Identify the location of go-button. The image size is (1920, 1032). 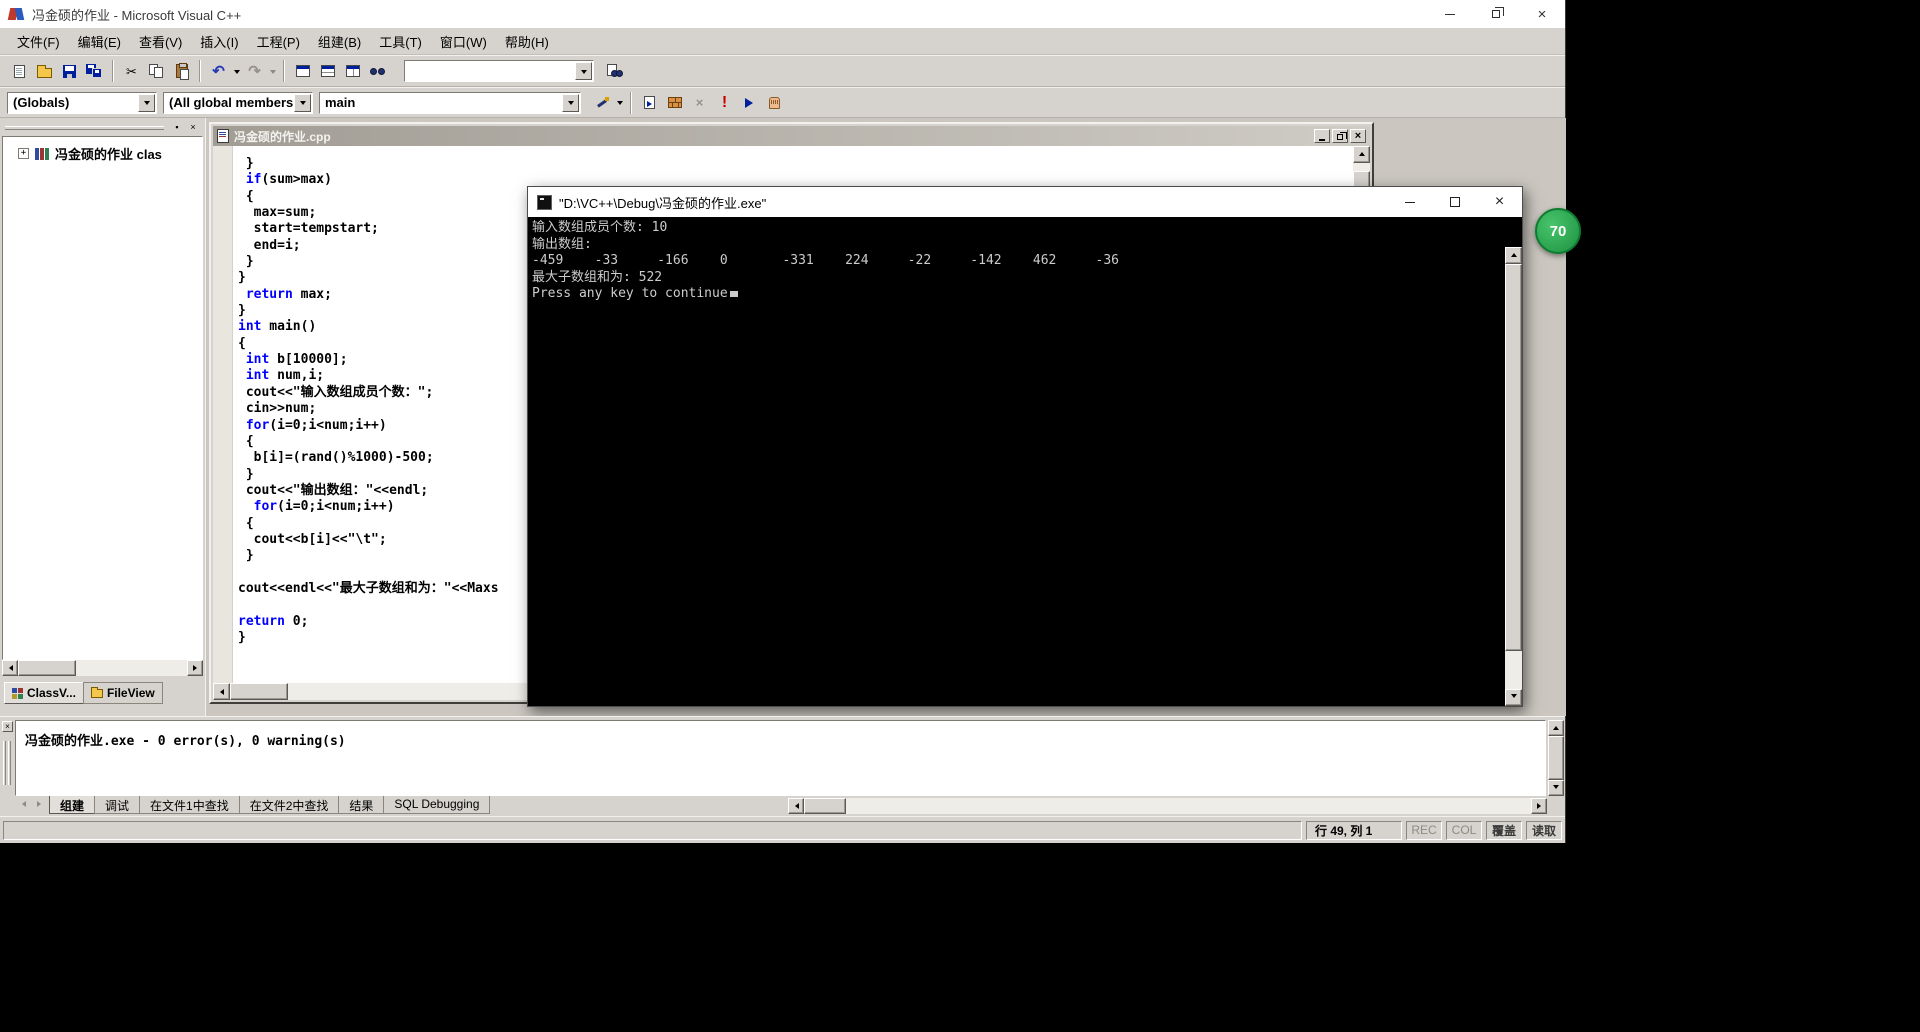
(749, 103).